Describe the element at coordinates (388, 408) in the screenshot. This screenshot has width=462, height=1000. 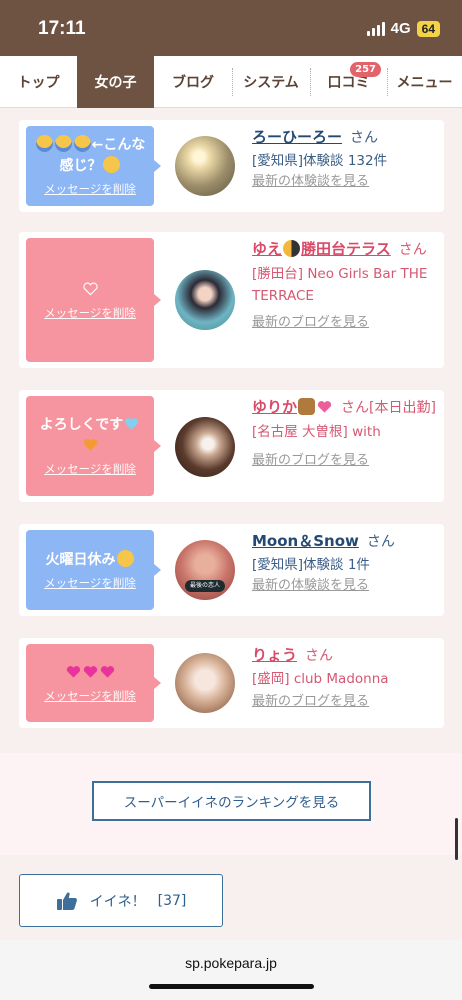
I see `honorific: さん[本日出勤]` at that location.